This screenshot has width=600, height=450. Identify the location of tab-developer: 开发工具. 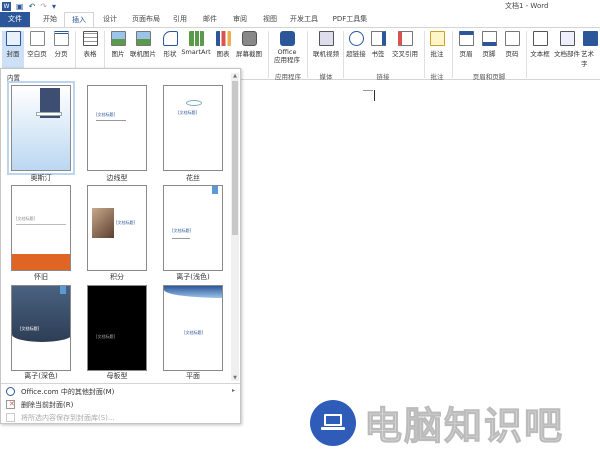
(304, 19).